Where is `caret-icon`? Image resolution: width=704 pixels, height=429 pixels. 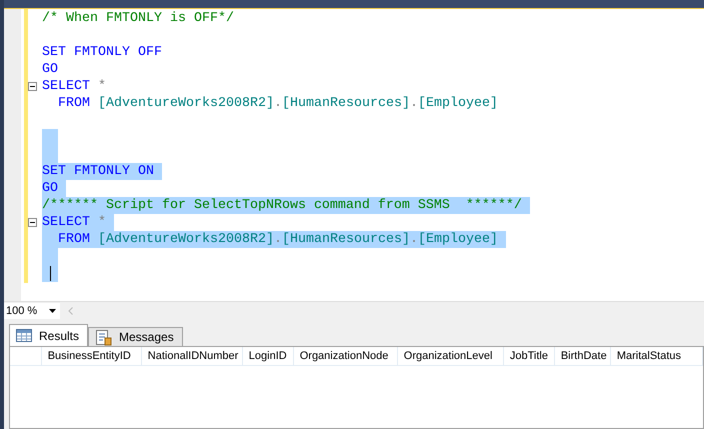 caret-icon is located at coordinates (52, 311).